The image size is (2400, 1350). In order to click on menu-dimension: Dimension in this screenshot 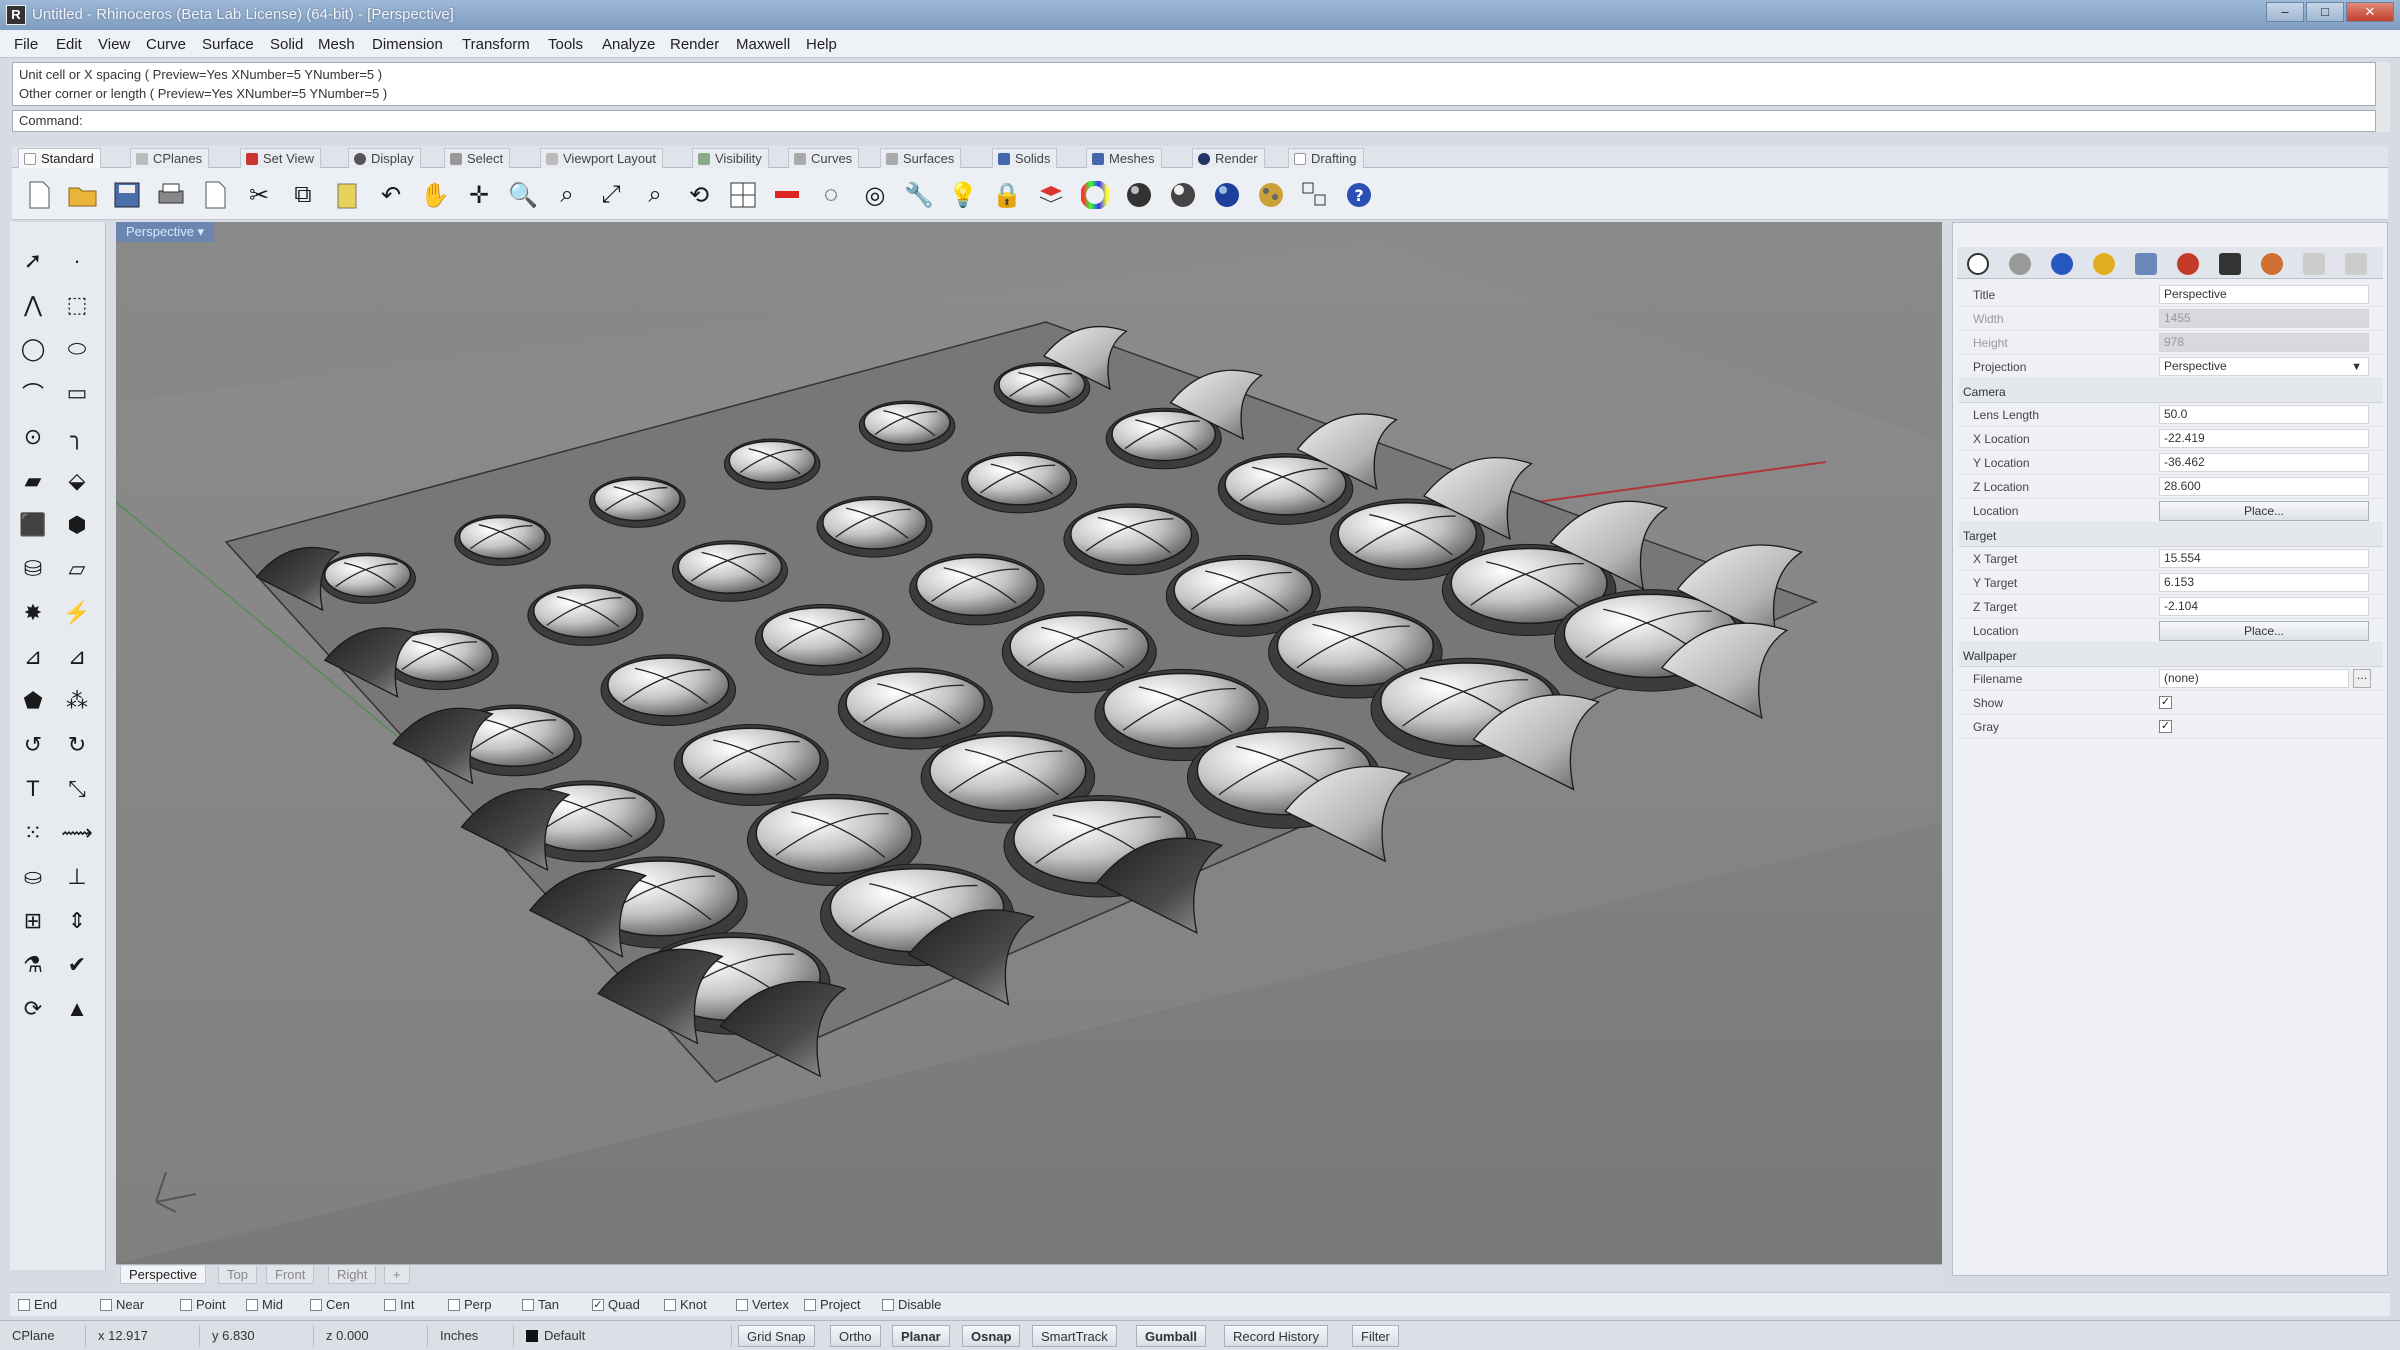, I will do `click(407, 44)`.